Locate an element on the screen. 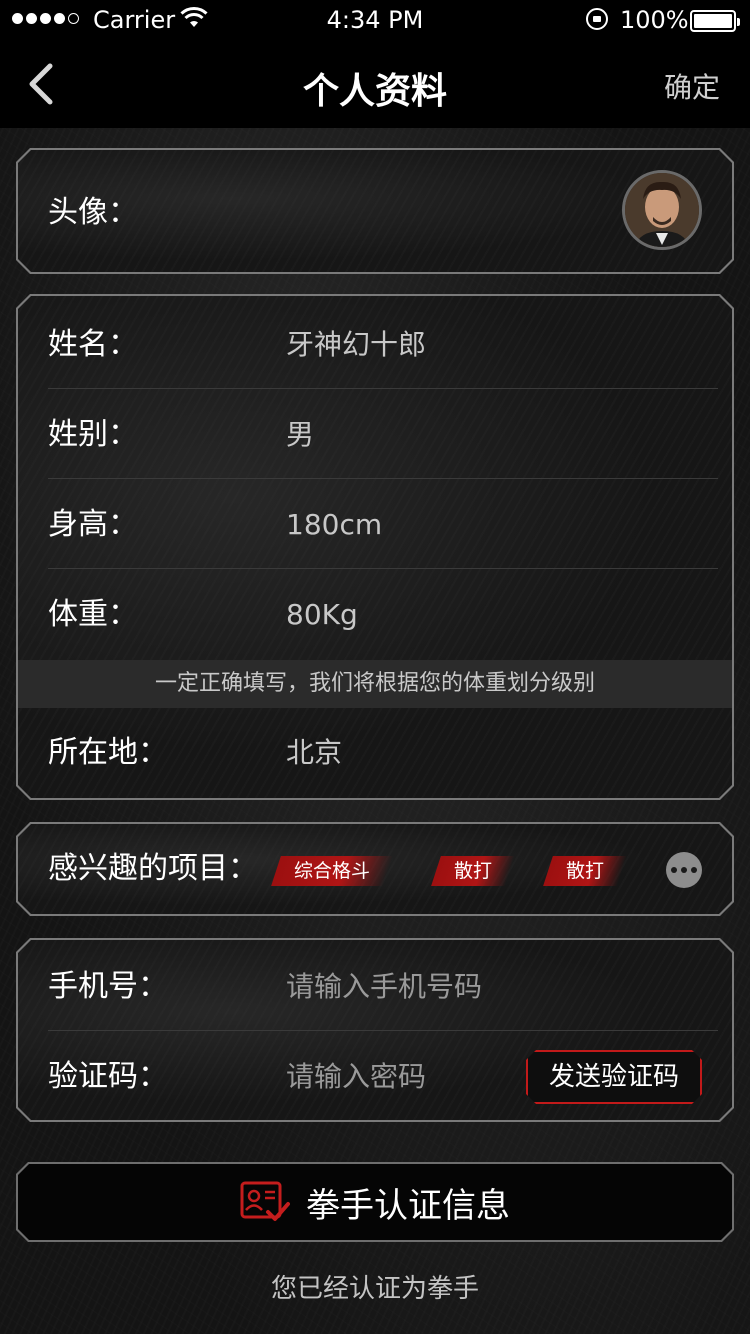 This screenshot has height=1334, width=750. height-row: 身高： 180cm is located at coordinates (375, 525).